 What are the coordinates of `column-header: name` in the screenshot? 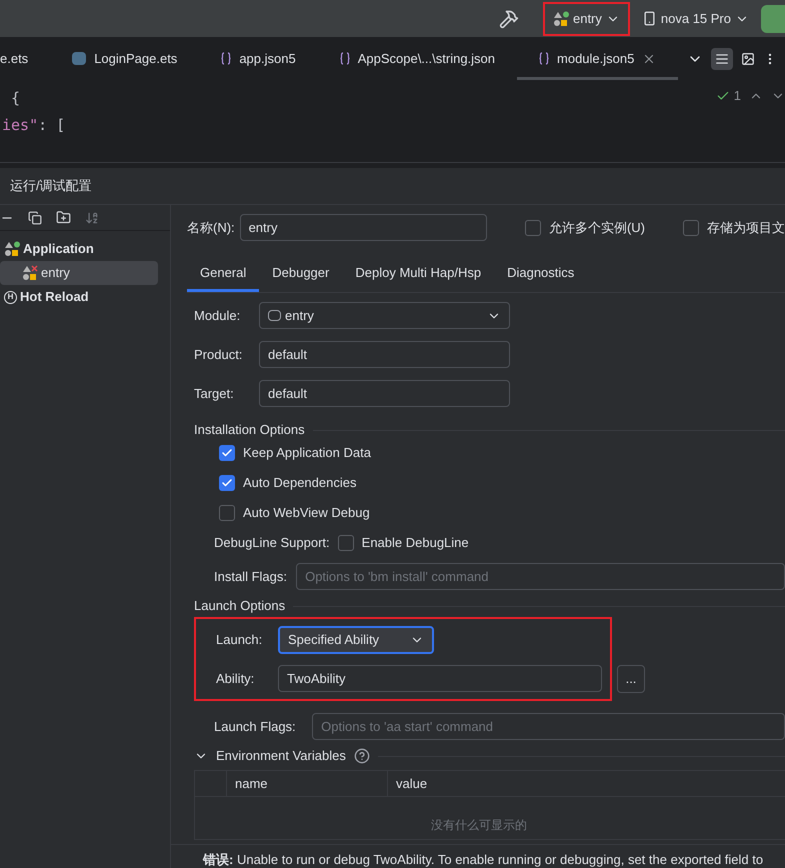 It's located at (307, 783).